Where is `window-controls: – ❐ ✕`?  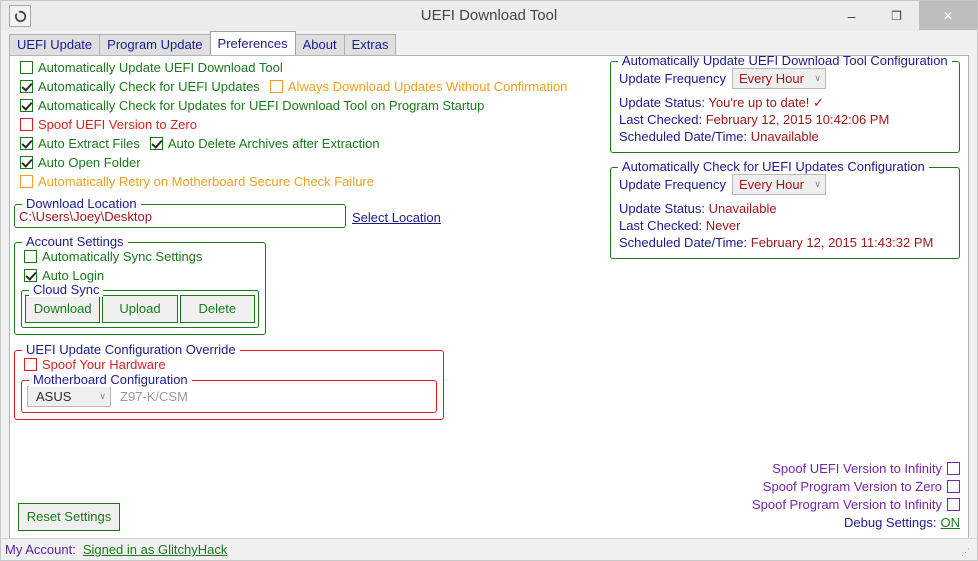
window-controls: – ❐ ✕ is located at coordinates (903, 15).